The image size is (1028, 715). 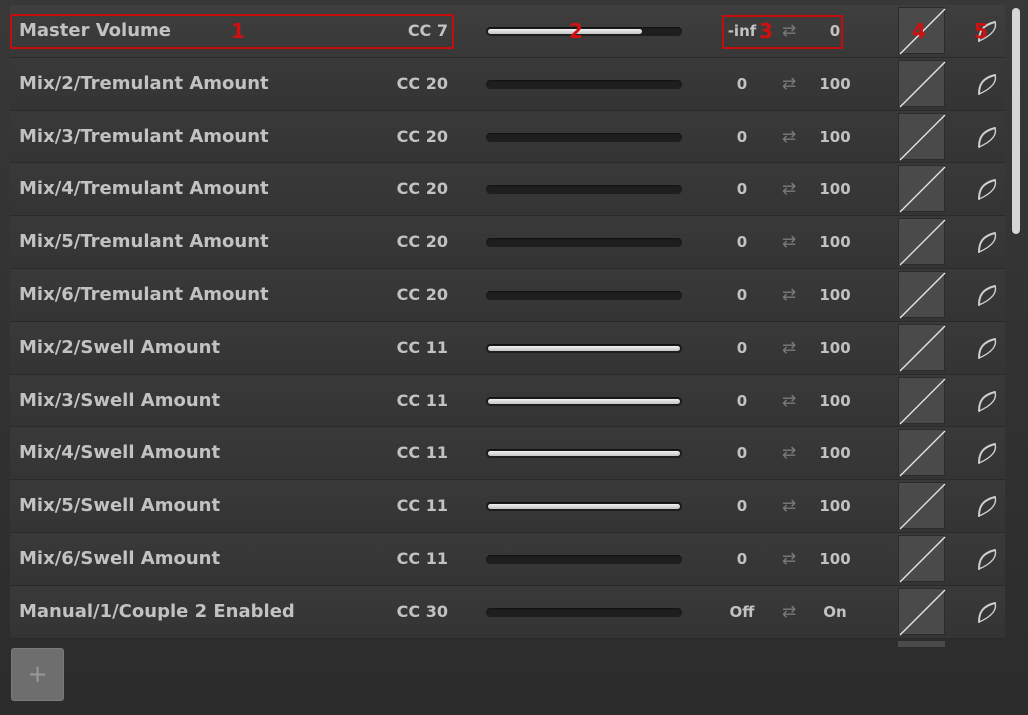 What do you see at coordinates (742, 31) in the screenshot?
I see `range-min-value: -inf` at bounding box center [742, 31].